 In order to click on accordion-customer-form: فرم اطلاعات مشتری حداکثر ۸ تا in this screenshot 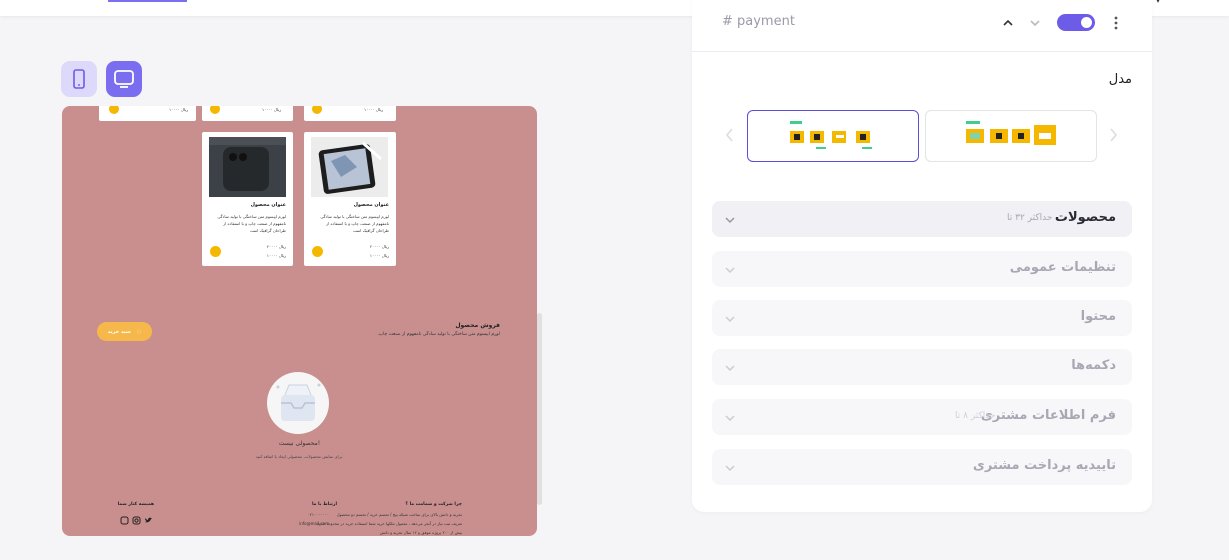, I will do `click(922, 417)`.